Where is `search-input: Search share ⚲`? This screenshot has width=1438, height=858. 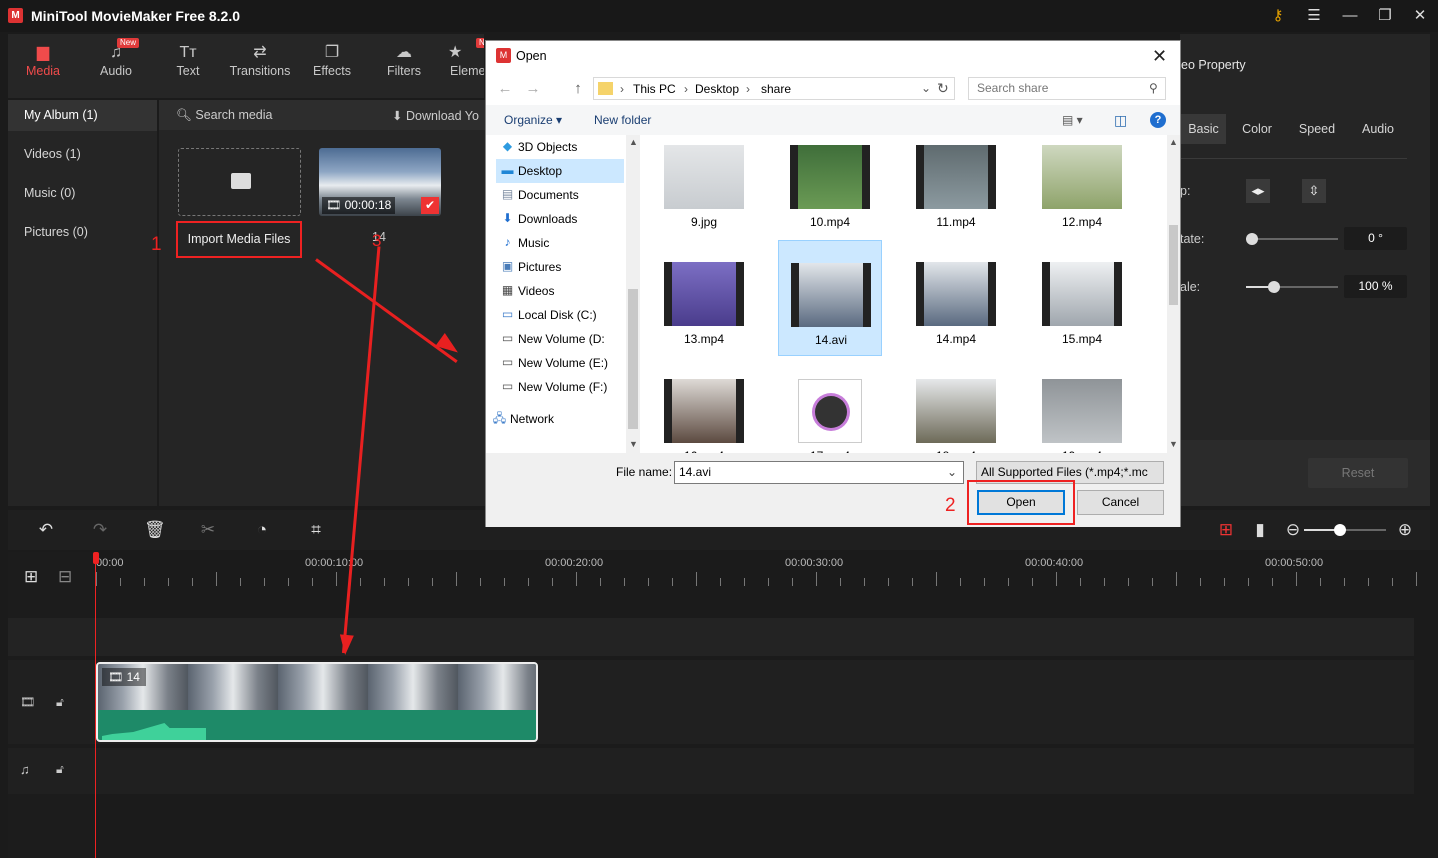
search-input: Search share ⚲ is located at coordinates (1067, 88).